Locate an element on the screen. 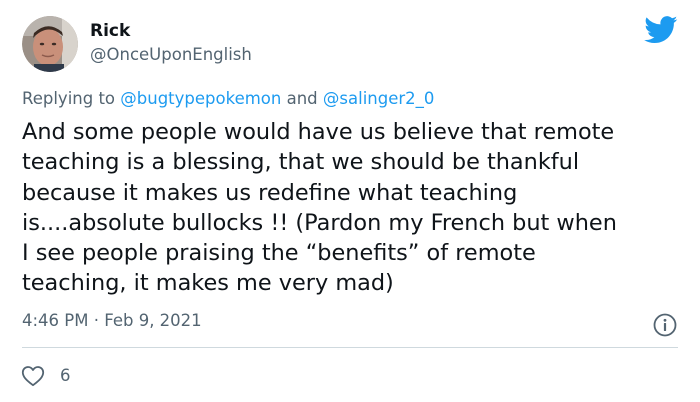 The width and height of the screenshot is (700, 402). like-count: 6 is located at coordinates (65, 375).